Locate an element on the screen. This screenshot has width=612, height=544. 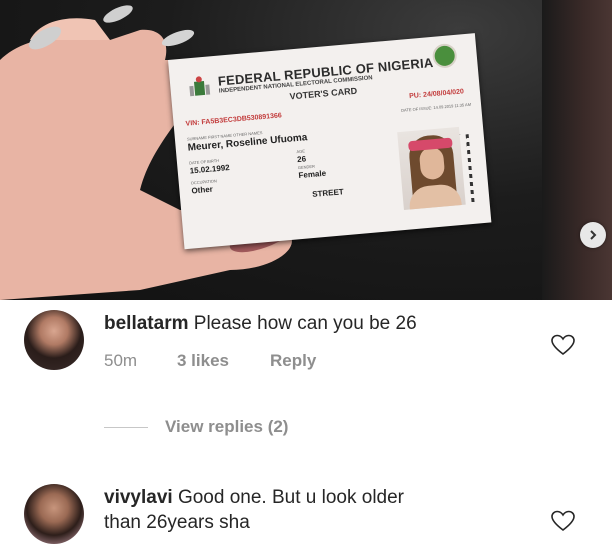
card-age-label: AGE is located at coordinates (301, 151).